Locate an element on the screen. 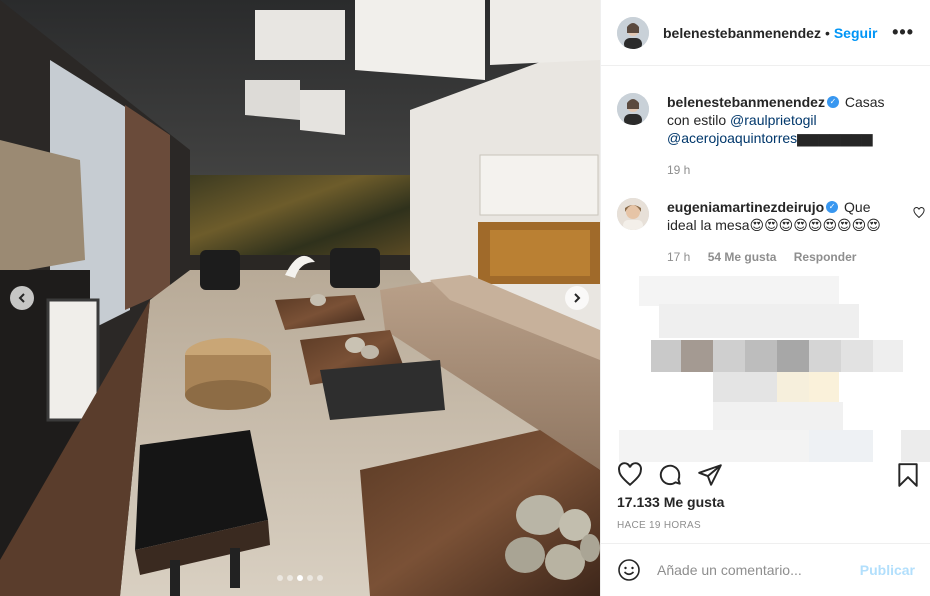  comment-button is located at coordinates (670, 475).